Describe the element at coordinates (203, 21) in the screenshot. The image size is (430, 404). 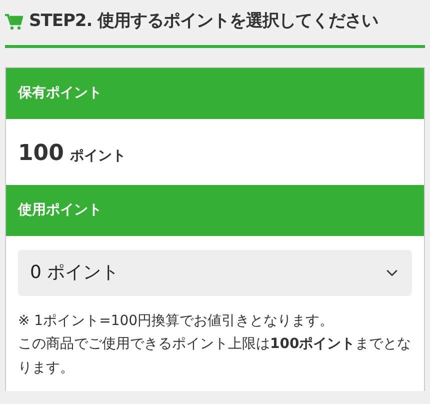
I see `step-heading: STEP2. 使用するポイントを選択してください` at that location.